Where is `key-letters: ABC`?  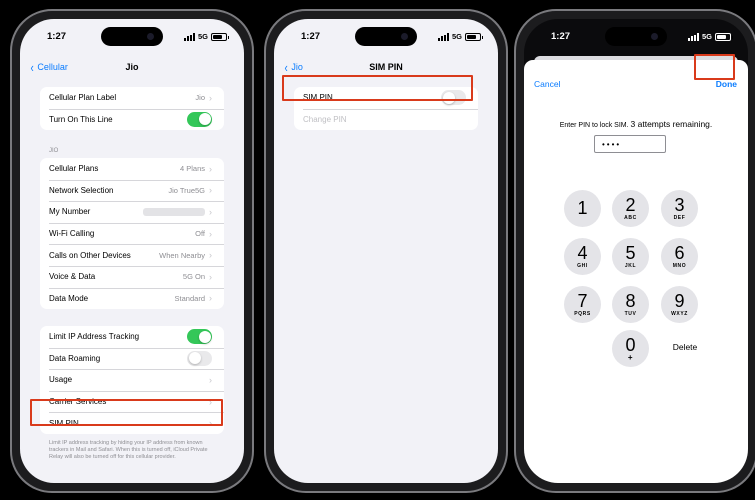 key-letters: ABC is located at coordinates (630, 218).